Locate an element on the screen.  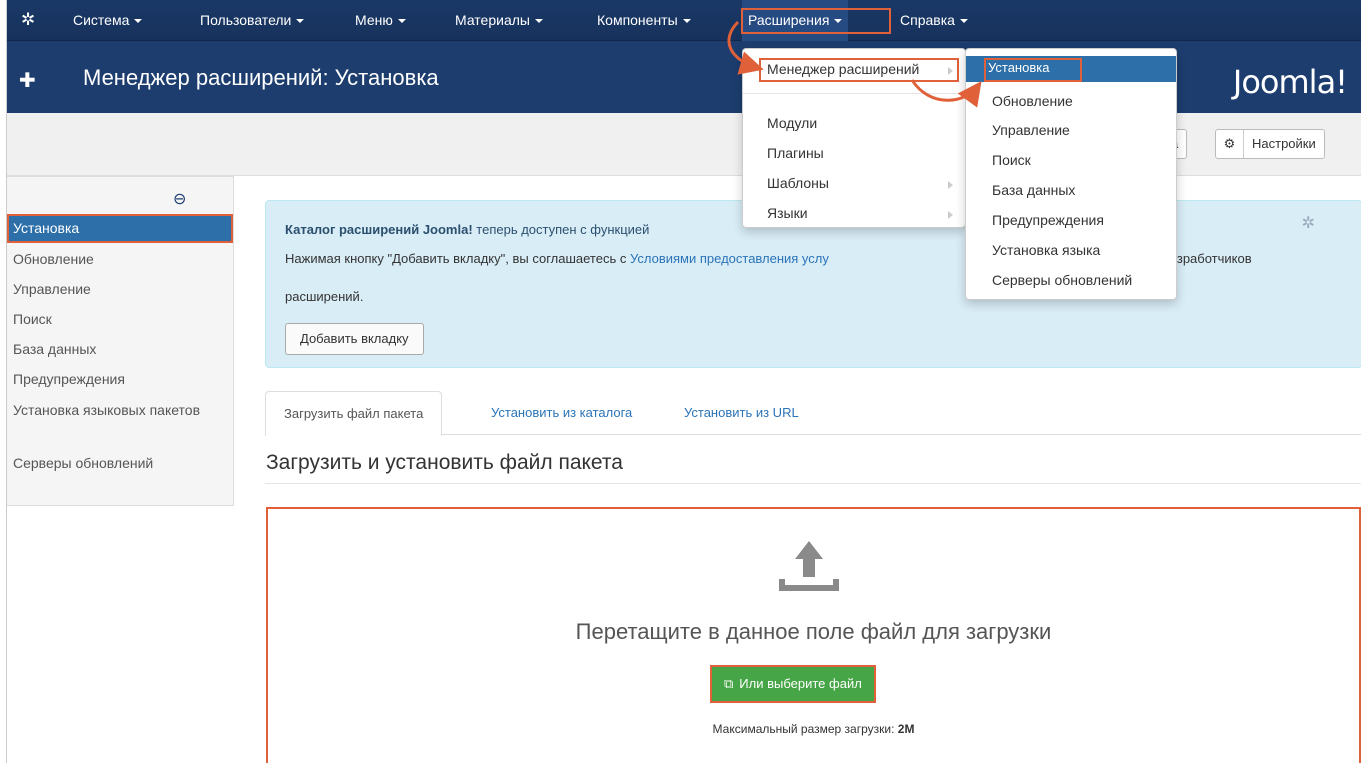
collapse-sidebar-icon: ⊖ is located at coordinates (179, 199).